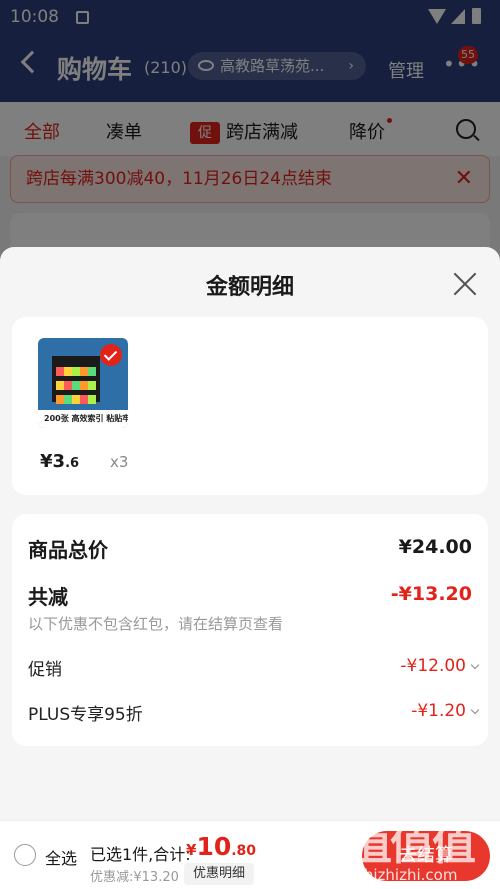 The width and height of the screenshot is (500, 889). I want to click on reduce-label: 共减, so click(48, 597).